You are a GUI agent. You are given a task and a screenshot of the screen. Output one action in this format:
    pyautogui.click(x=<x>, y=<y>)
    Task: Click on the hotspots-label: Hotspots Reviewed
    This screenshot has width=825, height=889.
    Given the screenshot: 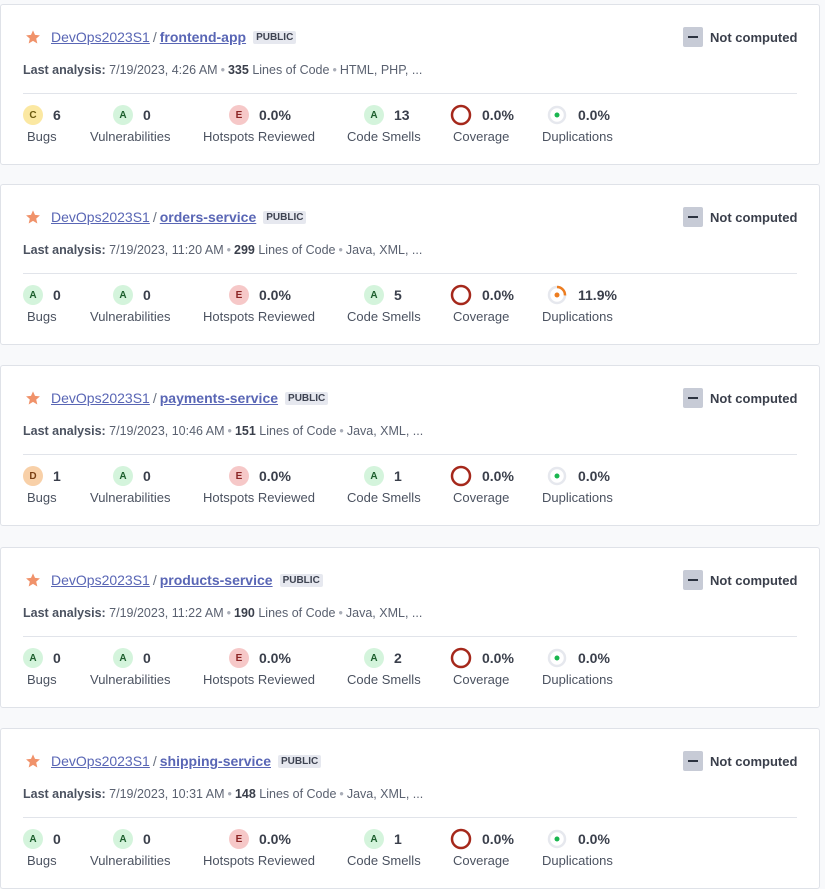 What is the action you would take?
    pyautogui.click(x=259, y=497)
    